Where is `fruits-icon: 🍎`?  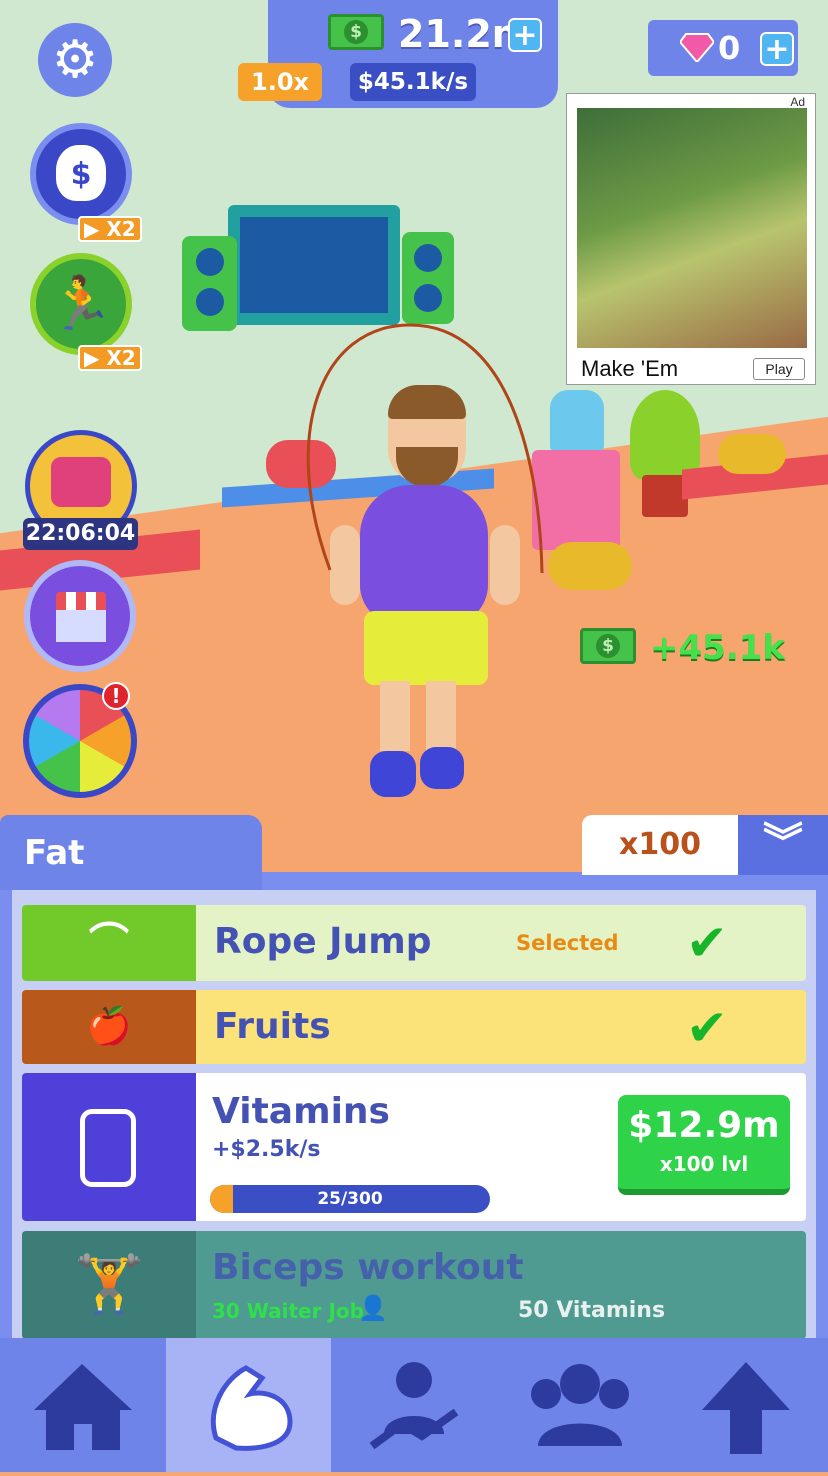 fruits-icon: 🍎 is located at coordinates (109, 1027).